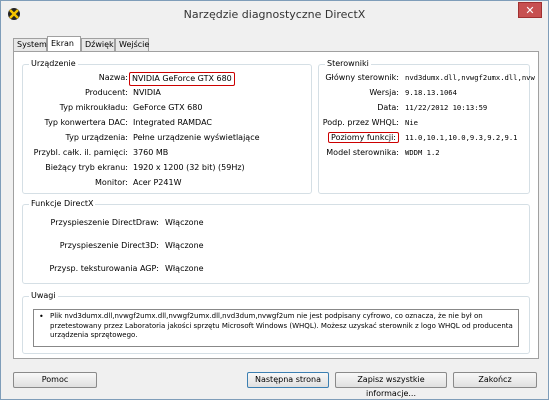 The image size is (551, 402). I want to click on notes-group-title: Uwagi, so click(43, 295).